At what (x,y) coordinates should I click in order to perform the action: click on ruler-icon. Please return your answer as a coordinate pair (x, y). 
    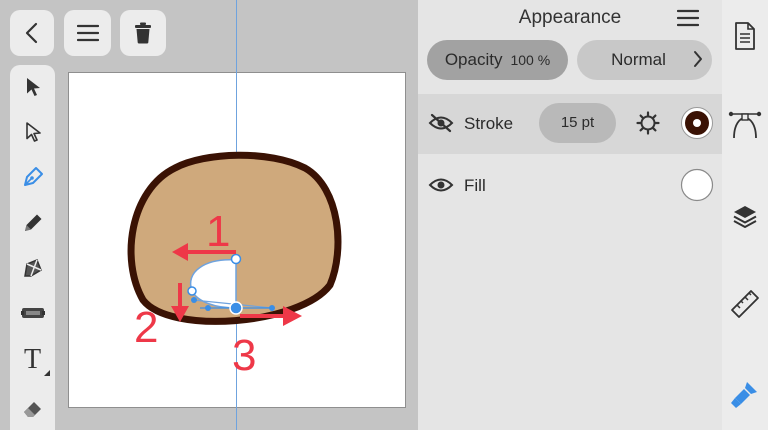
    Looking at the image, I should click on (745, 304).